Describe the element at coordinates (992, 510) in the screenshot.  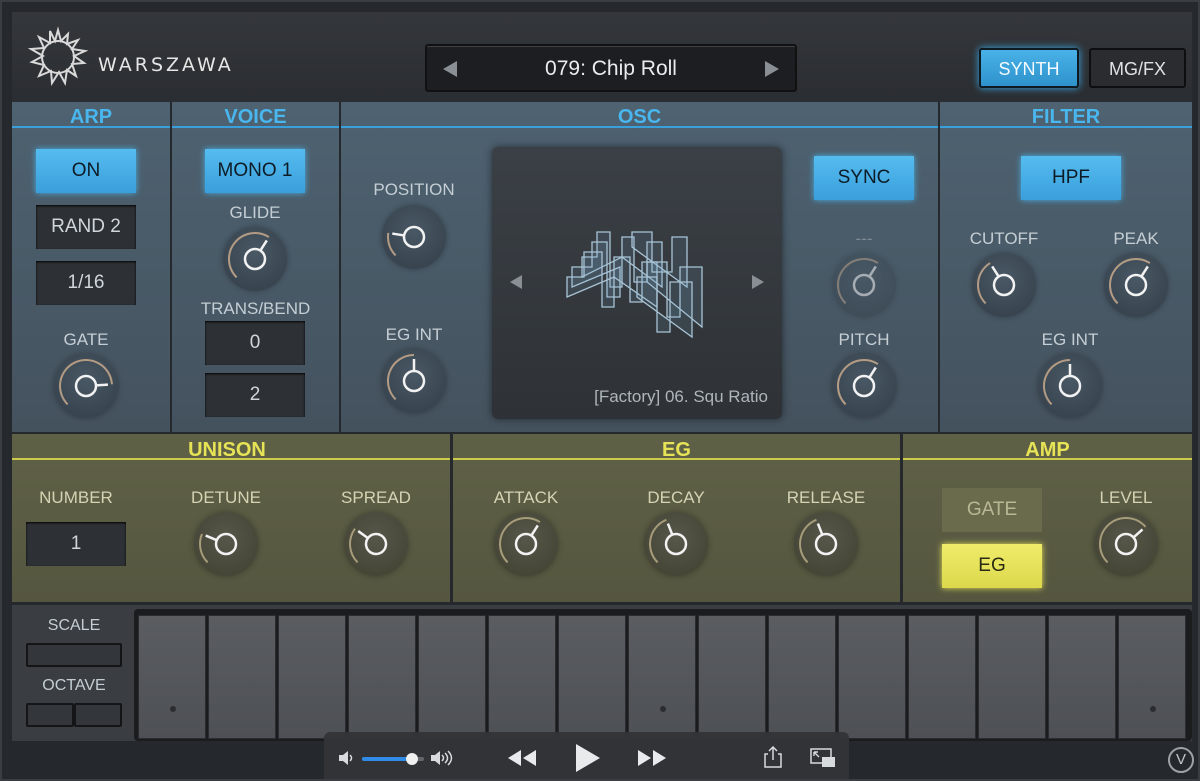
I see `amp-gate-button: GATE` at that location.